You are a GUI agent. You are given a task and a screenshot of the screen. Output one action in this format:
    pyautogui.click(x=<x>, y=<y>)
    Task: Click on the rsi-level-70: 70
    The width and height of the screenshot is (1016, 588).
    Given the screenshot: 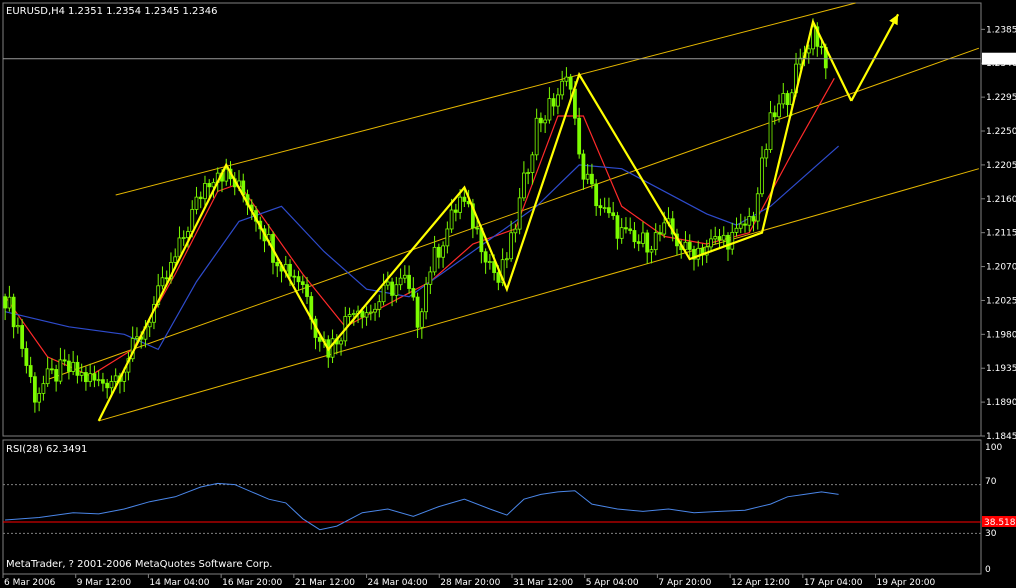 What is the action you would take?
    pyautogui.click(x=991, y=482)
    